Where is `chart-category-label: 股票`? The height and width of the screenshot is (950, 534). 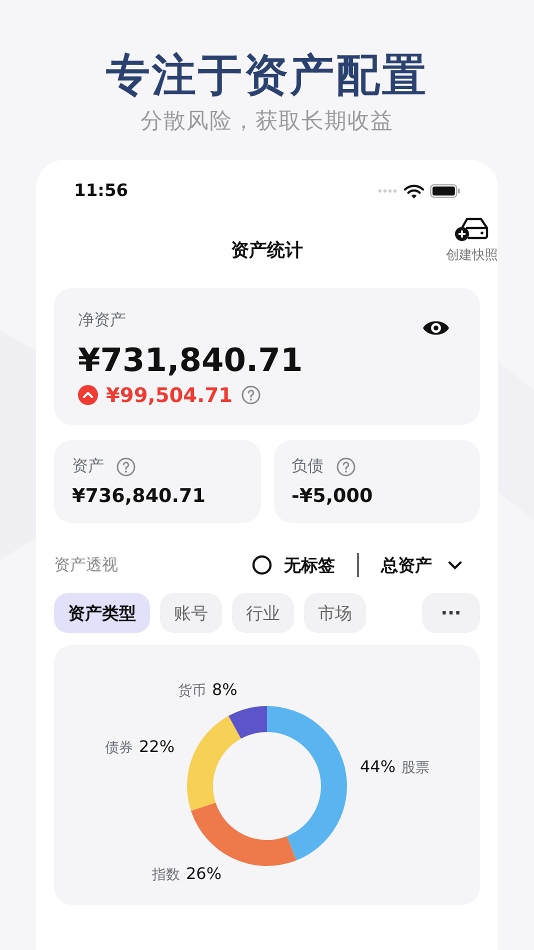 chart-category-label: 股票 is located at coordinates (416, 768).